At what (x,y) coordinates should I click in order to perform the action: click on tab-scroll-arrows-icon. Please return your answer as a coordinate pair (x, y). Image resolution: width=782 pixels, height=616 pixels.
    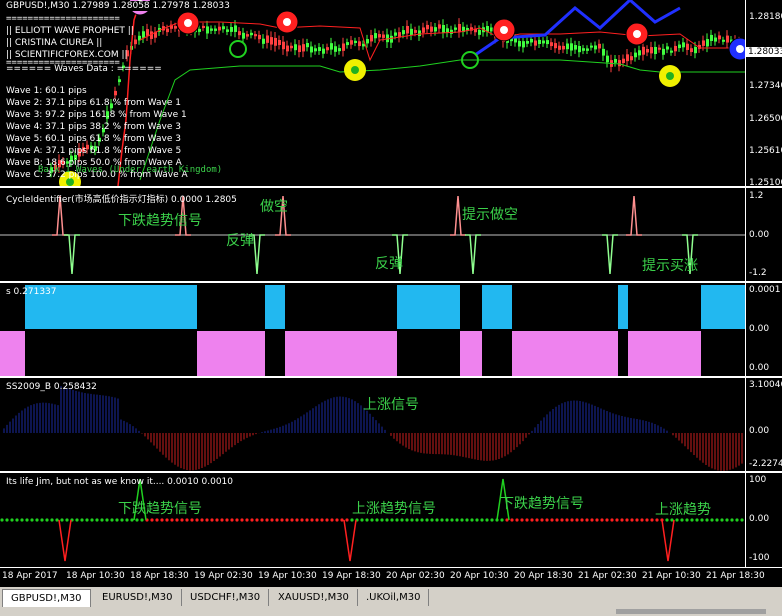
    Looking at the image, I should click on (691, 611).